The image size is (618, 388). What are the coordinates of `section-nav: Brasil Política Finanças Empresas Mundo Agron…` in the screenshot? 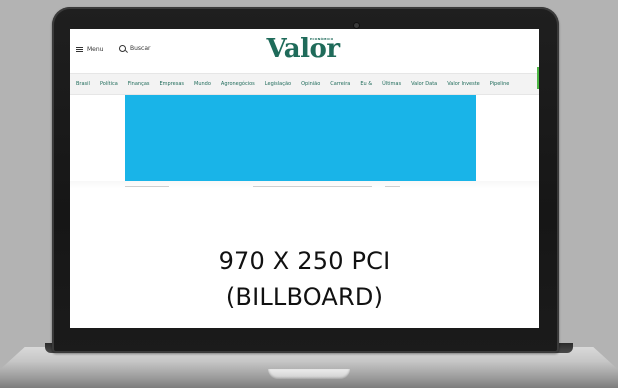 It's located at (304, 84).